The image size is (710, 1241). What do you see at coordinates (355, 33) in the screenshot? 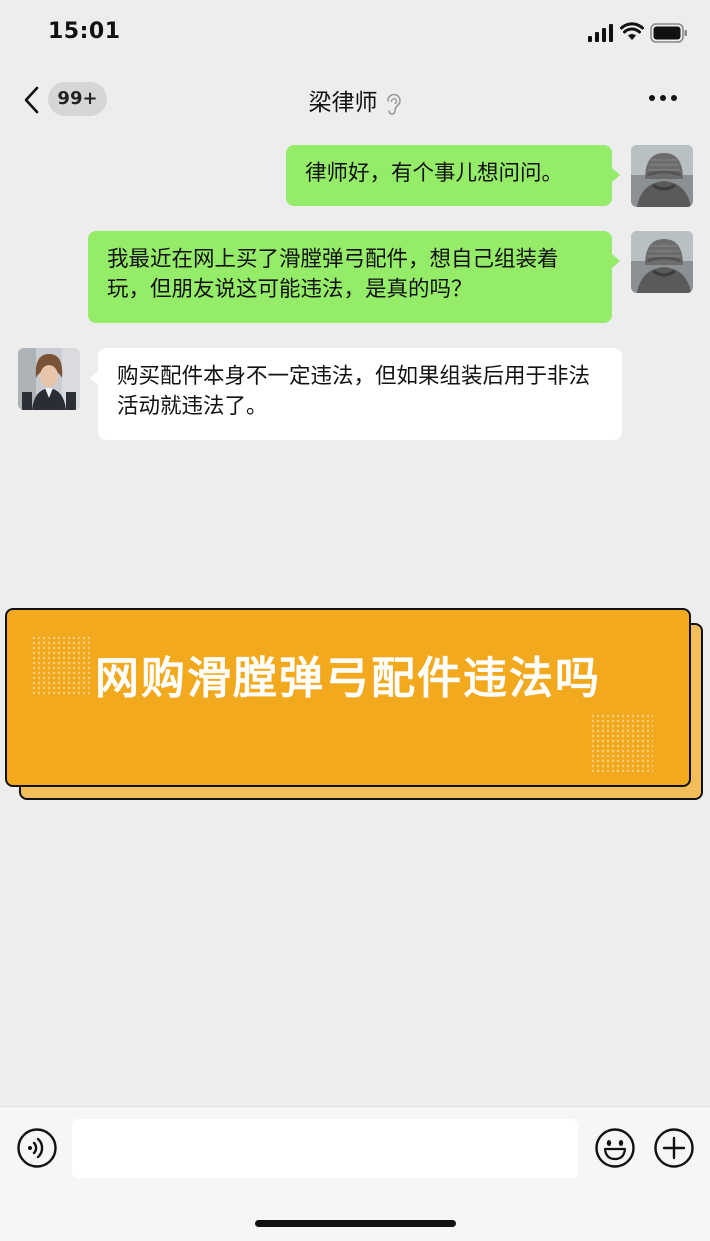
I see `status-bar: 15:01` at bounding box center [355, 33].